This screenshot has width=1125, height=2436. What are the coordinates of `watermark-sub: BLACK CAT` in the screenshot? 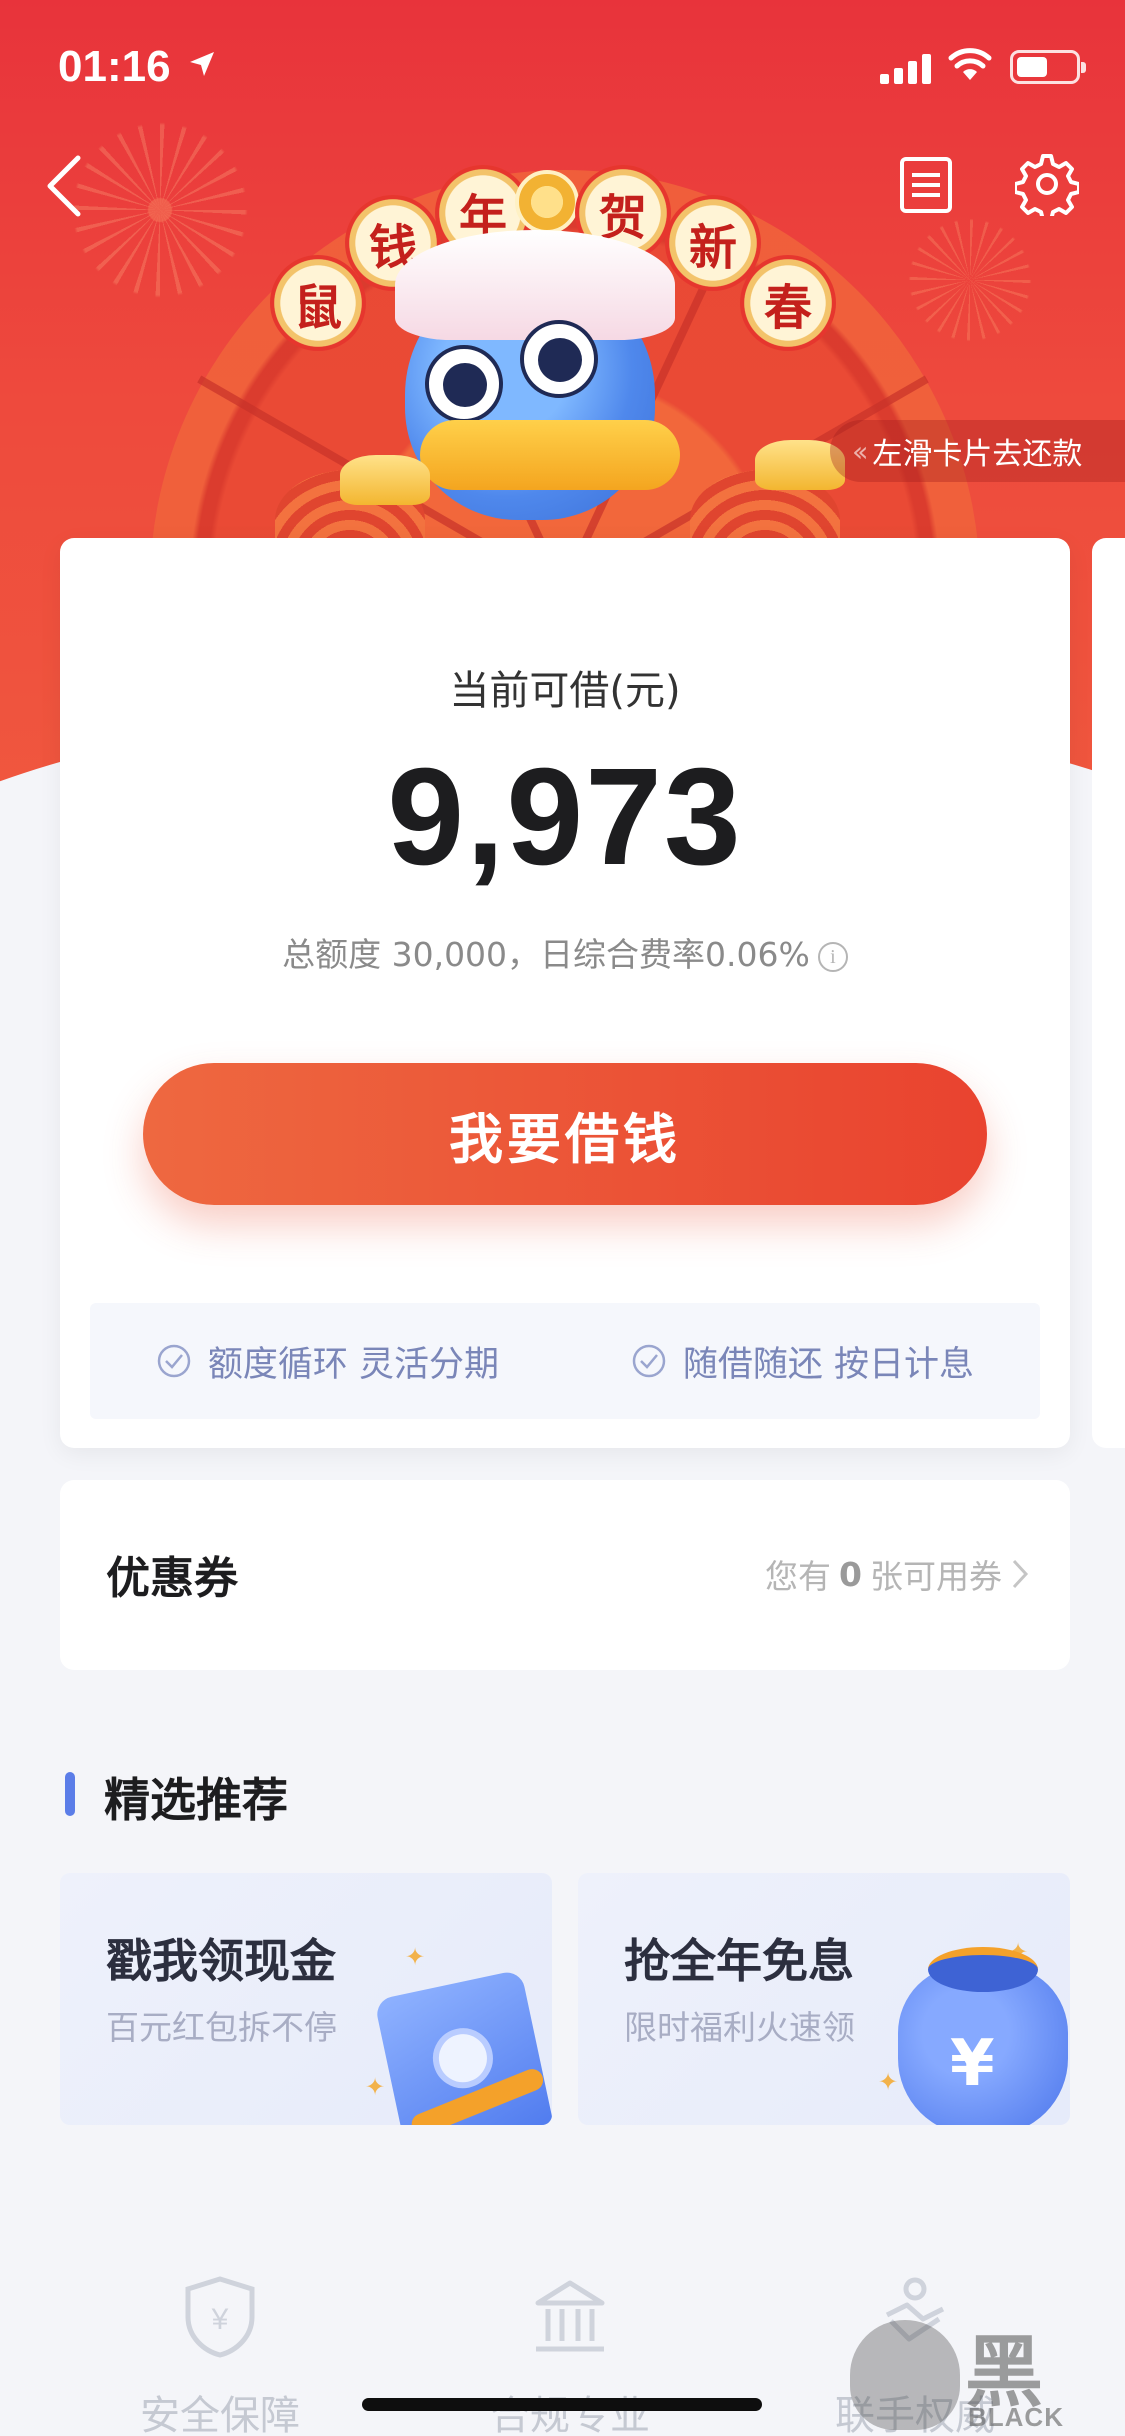 It's located at (1016, 2419).